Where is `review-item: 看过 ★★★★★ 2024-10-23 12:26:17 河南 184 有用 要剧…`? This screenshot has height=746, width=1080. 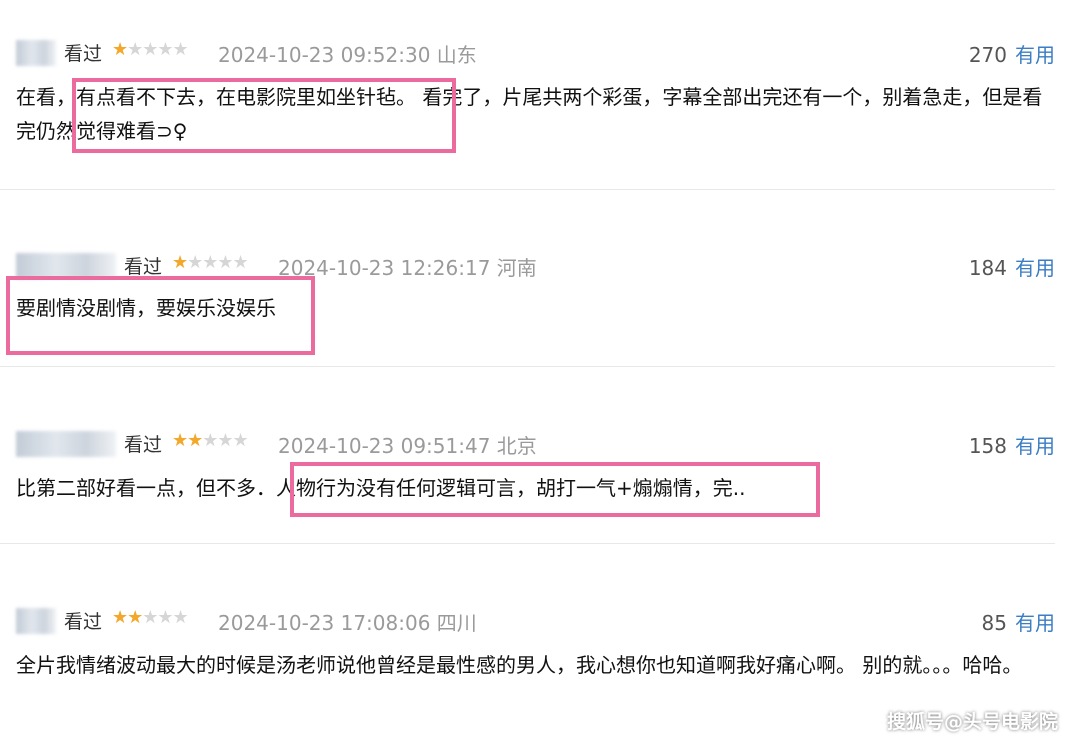 review-item: 看过 ★★★★★ 2024-10-23 12:26:17 河南 184 有用 要剧… is located at coordinates (527, 304).